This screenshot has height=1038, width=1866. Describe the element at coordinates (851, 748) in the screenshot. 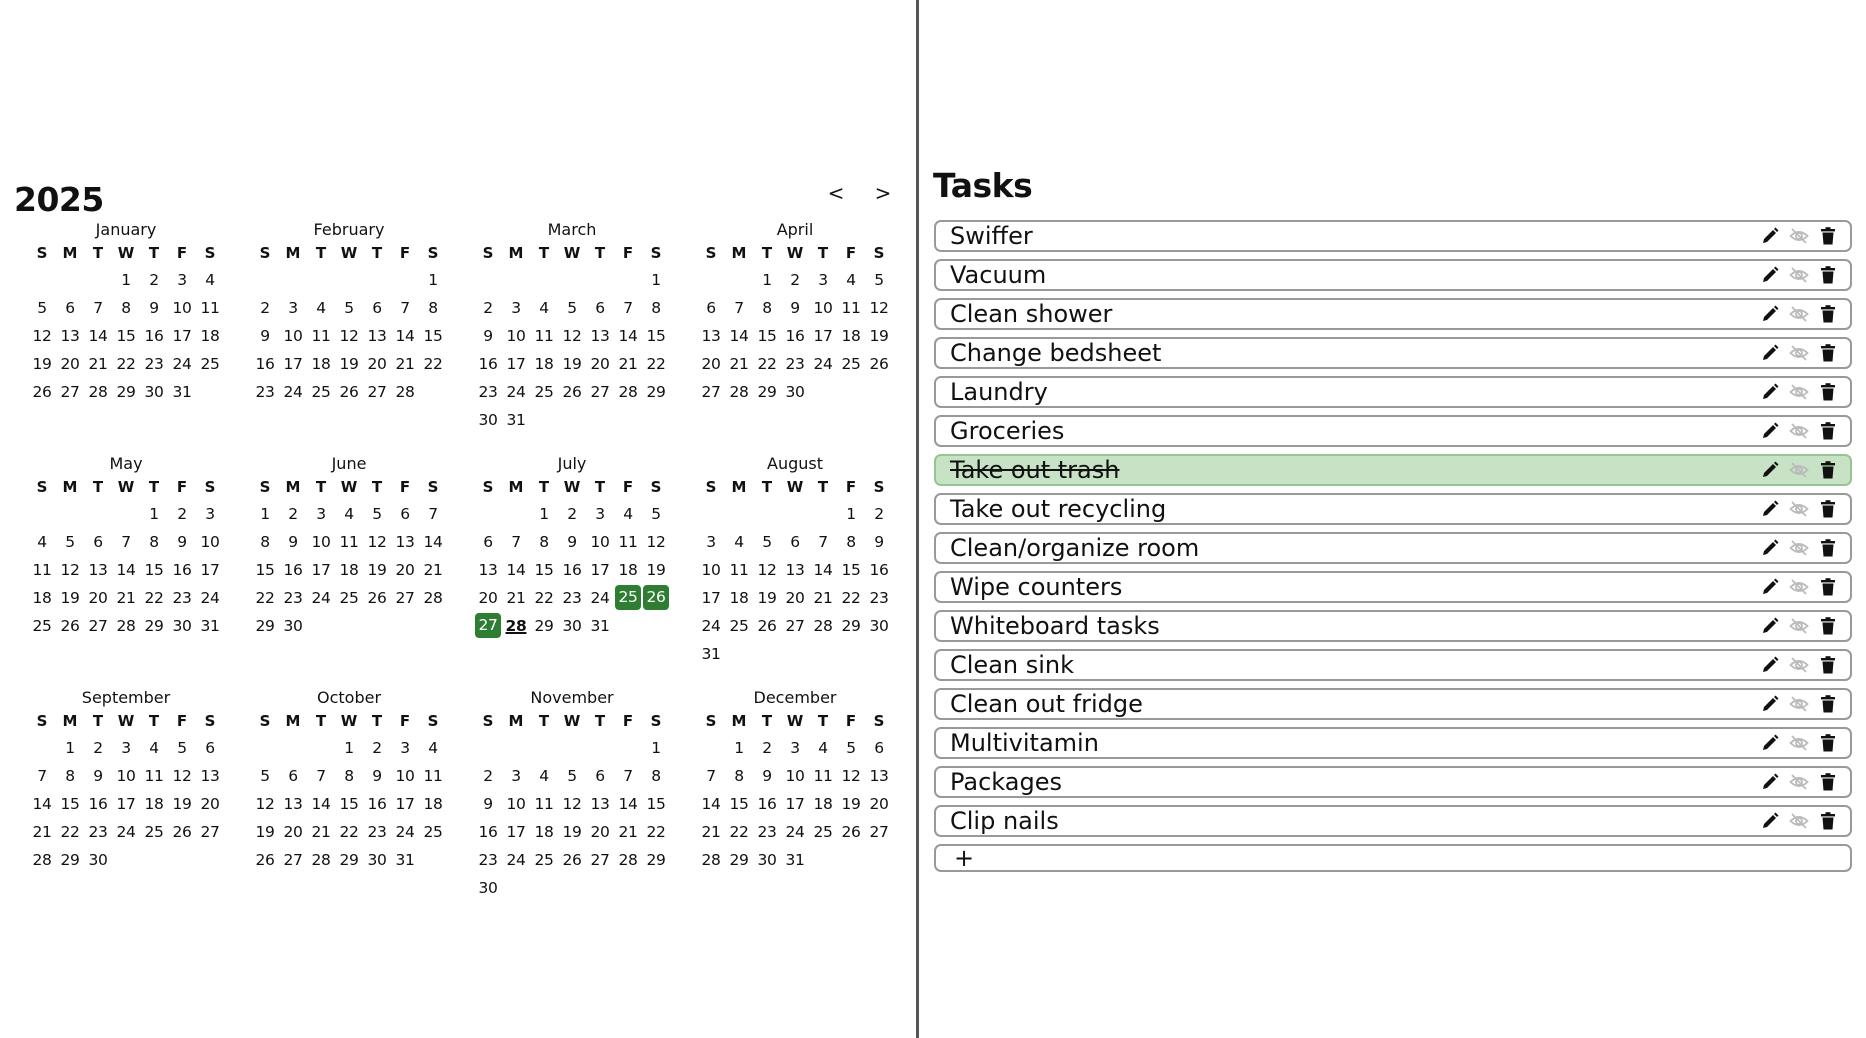

I see `day-cell: 5` at that location.